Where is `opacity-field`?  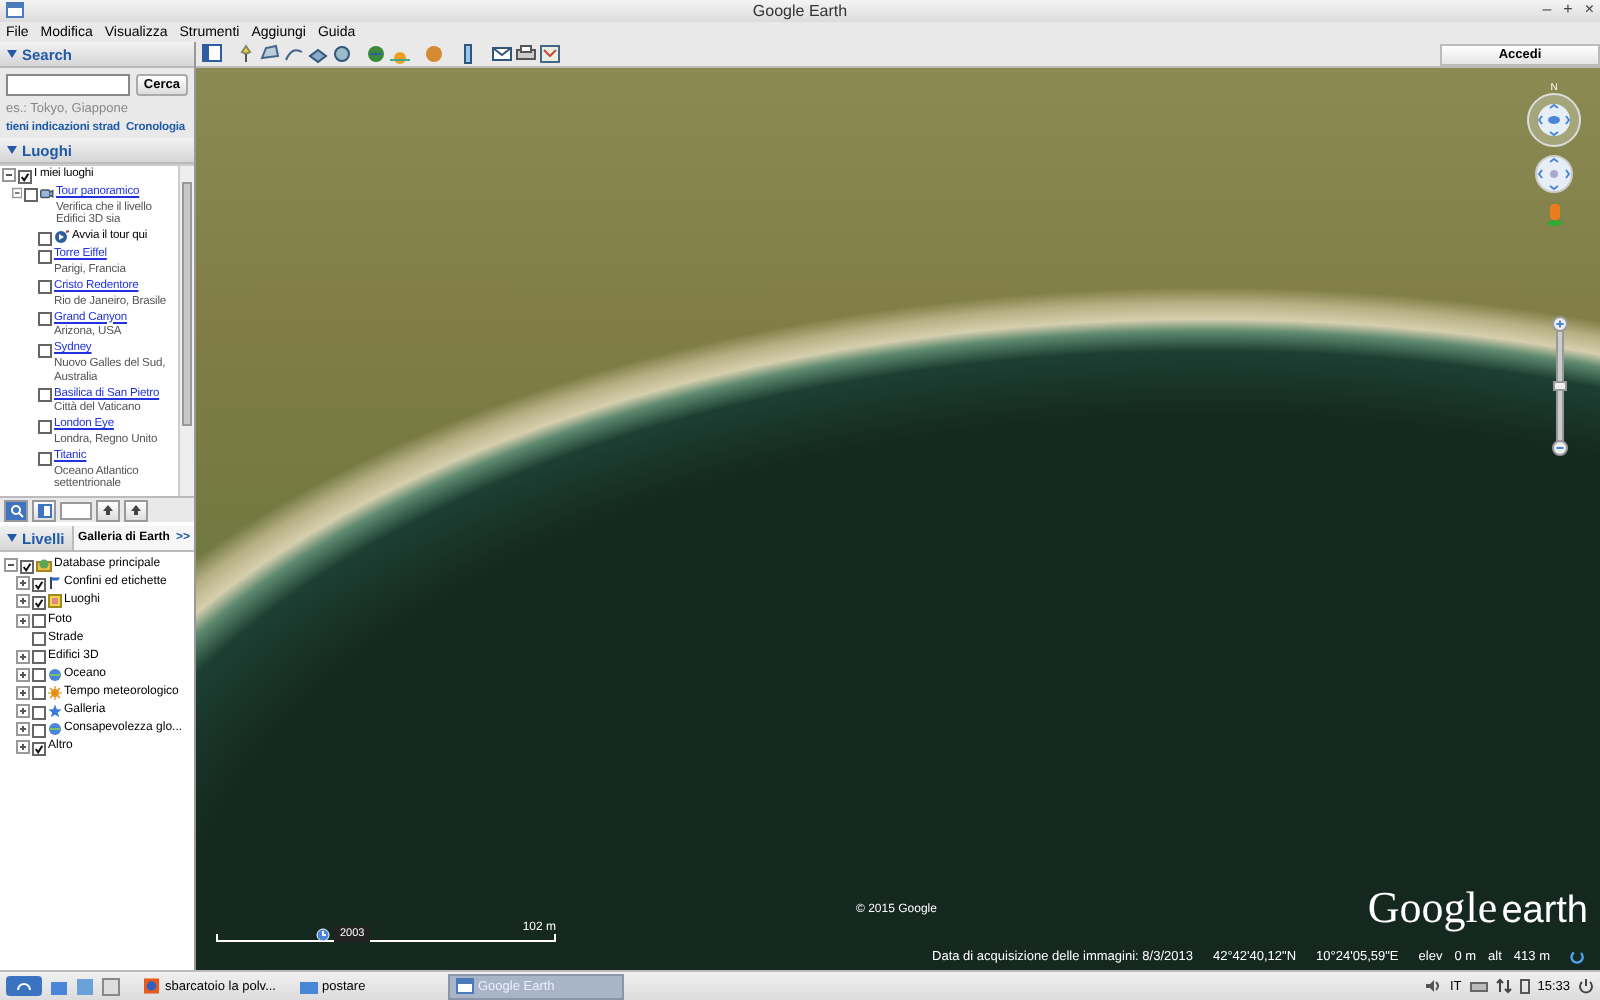 opacity-field is located at coordinates (76, 510).